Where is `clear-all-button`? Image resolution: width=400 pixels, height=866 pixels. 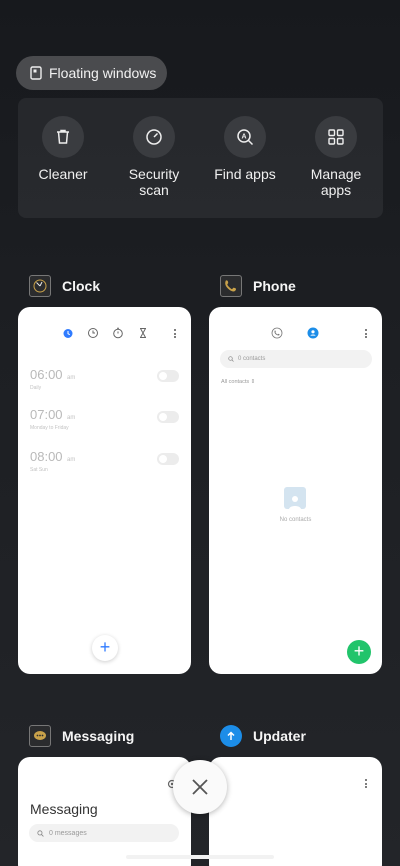 clear-all-button is located at coordinates (200, 787).